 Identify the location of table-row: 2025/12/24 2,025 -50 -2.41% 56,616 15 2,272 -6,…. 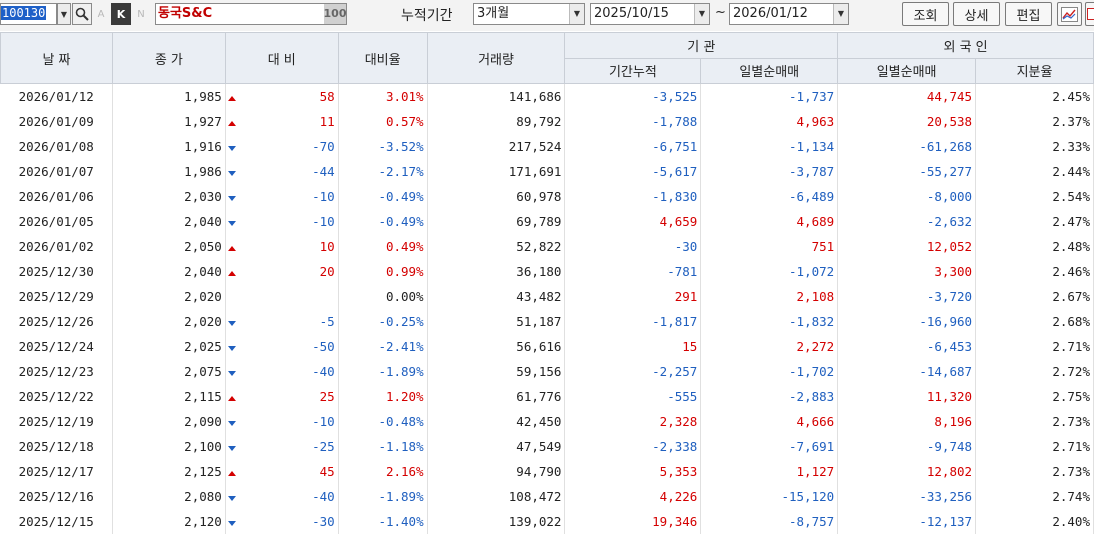
(547, 346).